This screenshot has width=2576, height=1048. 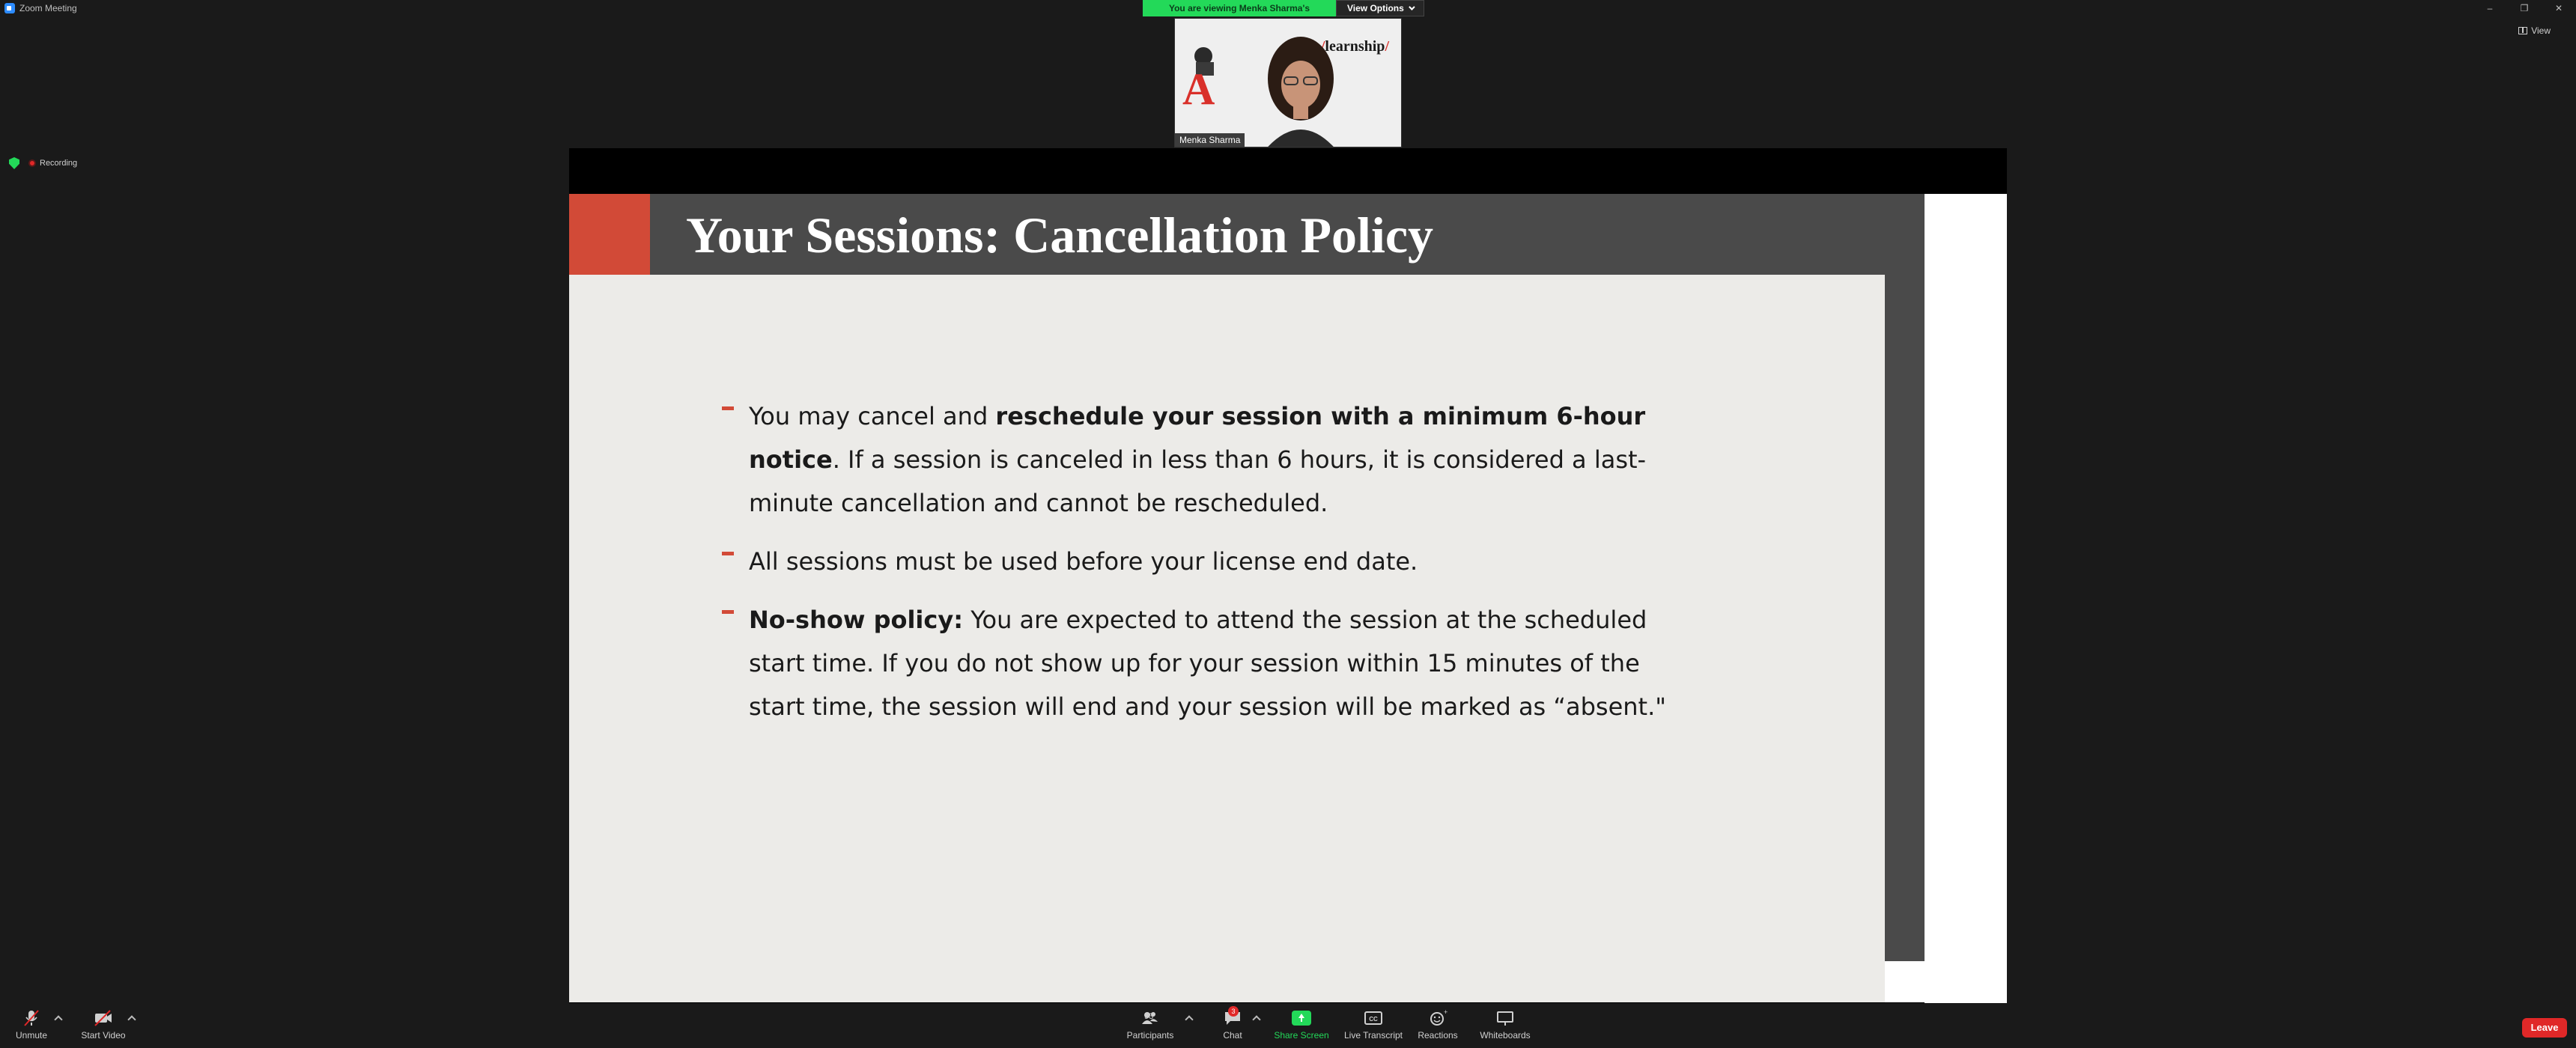 I want to click on video-camera-off-icon, so click(x=103, y=1018).